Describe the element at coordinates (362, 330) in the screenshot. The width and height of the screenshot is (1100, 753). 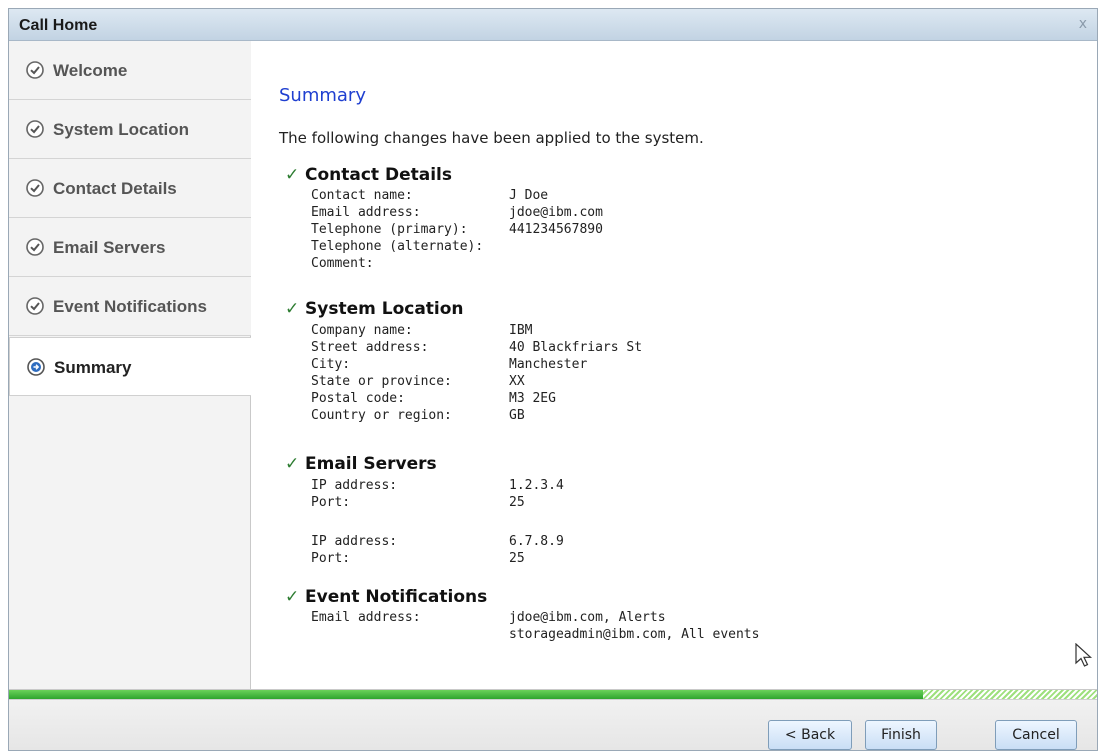
I see `row-label: Company name:` at that location.